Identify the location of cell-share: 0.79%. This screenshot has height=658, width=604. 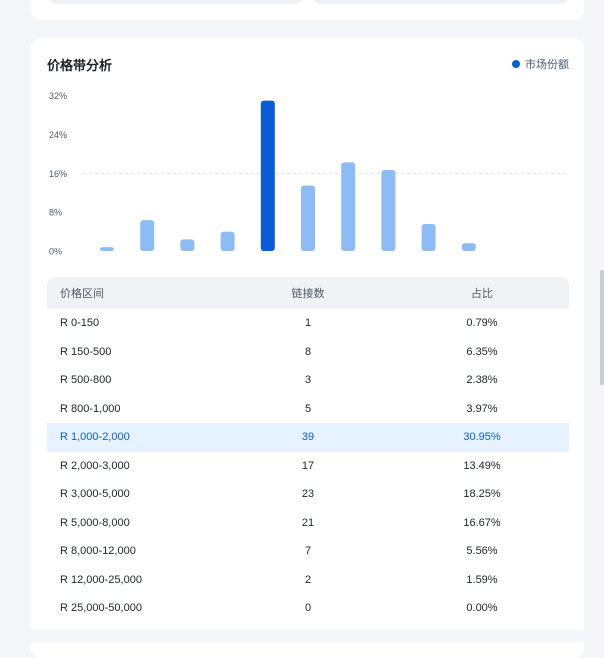
(482, 323).